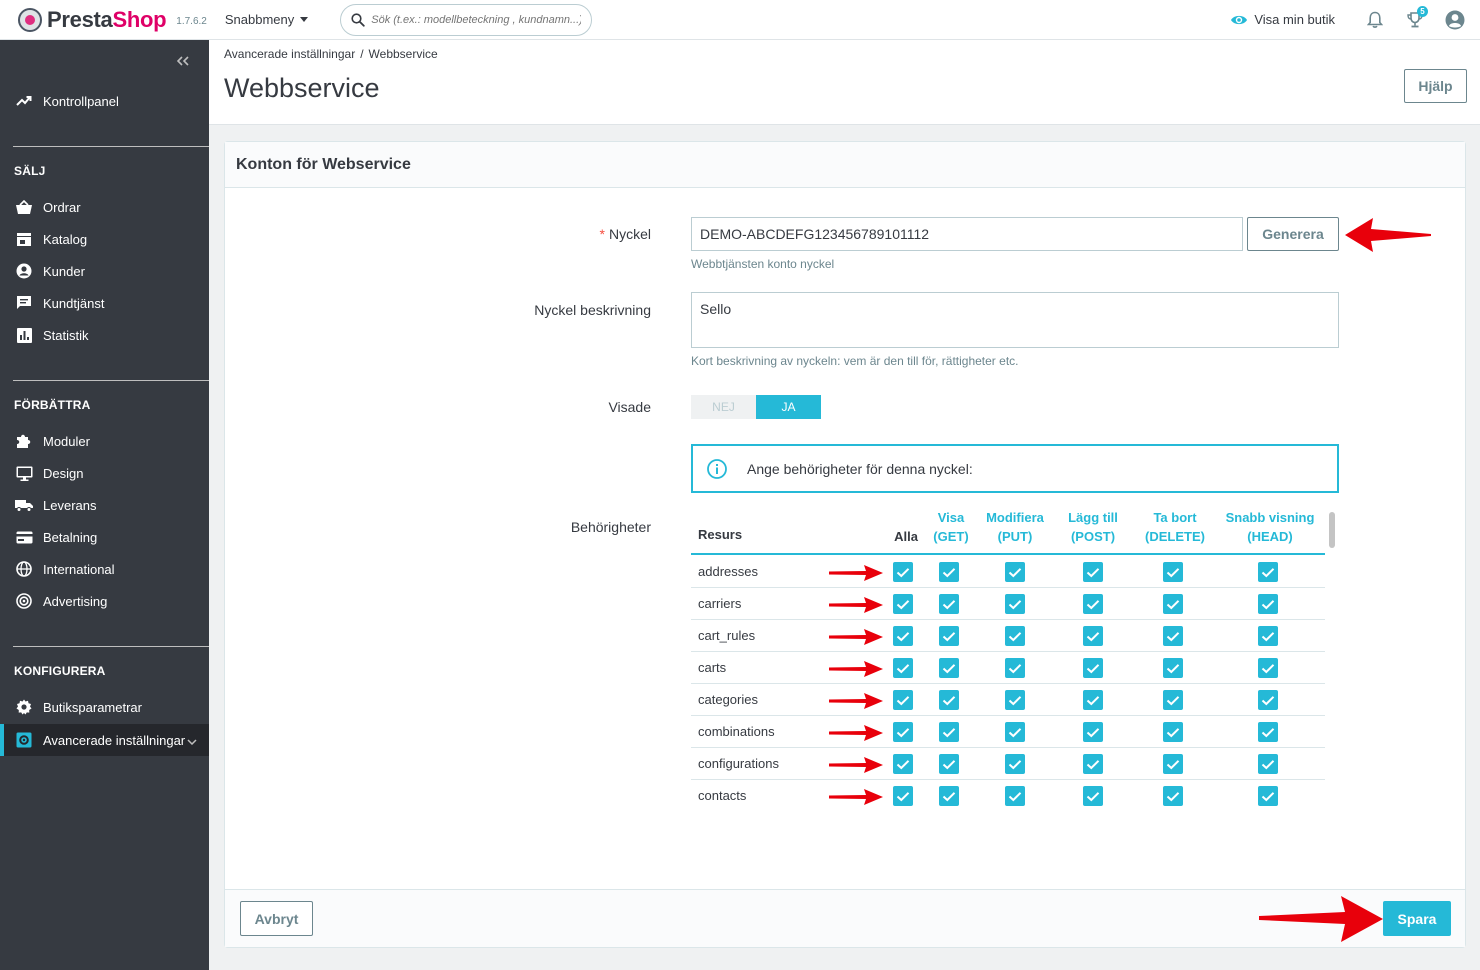  Describe the element at coordinates (1270, 527) in the screenshot. I see `column-header-head: Snabb visning (HEAD)` at that location.